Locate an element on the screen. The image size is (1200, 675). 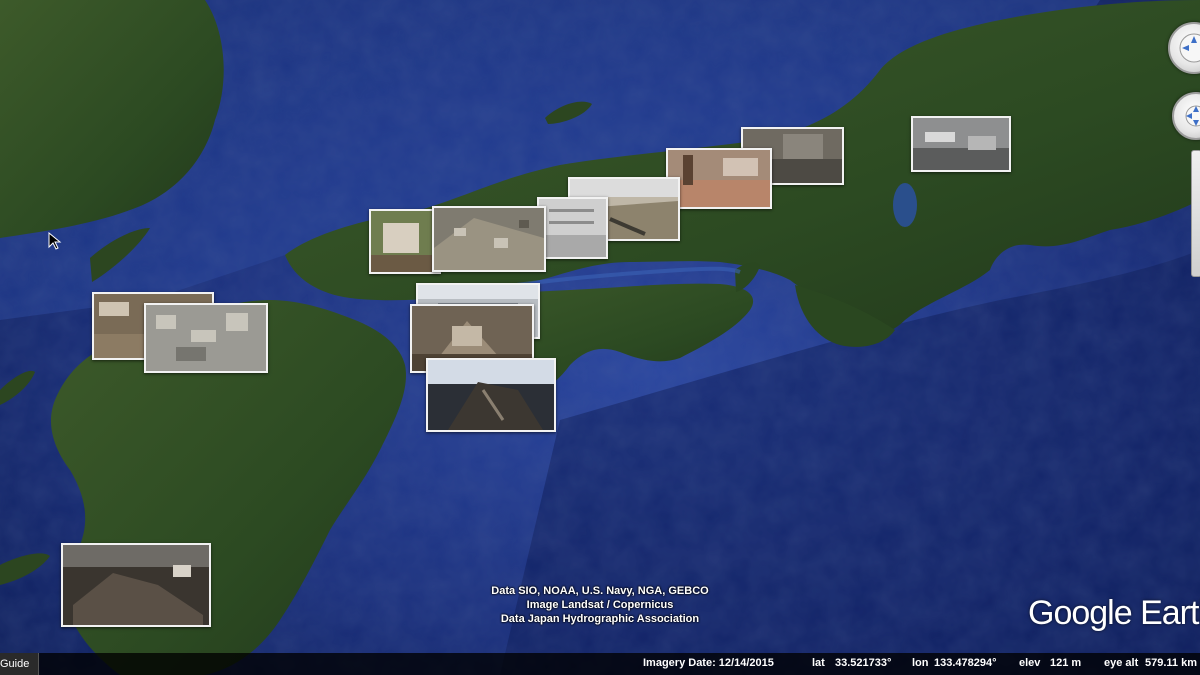
photo-marker-okayama-house is located at coordinates (405, 241).